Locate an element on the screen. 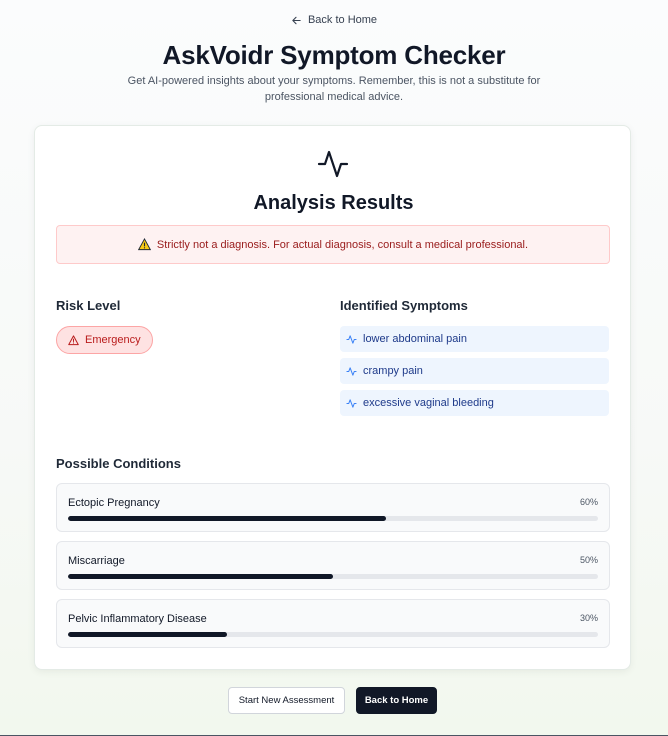 The width and height of the screenshot is (668, 736). symptom-item: excessive vaginal bleeding is located at coordinates (474, 403).